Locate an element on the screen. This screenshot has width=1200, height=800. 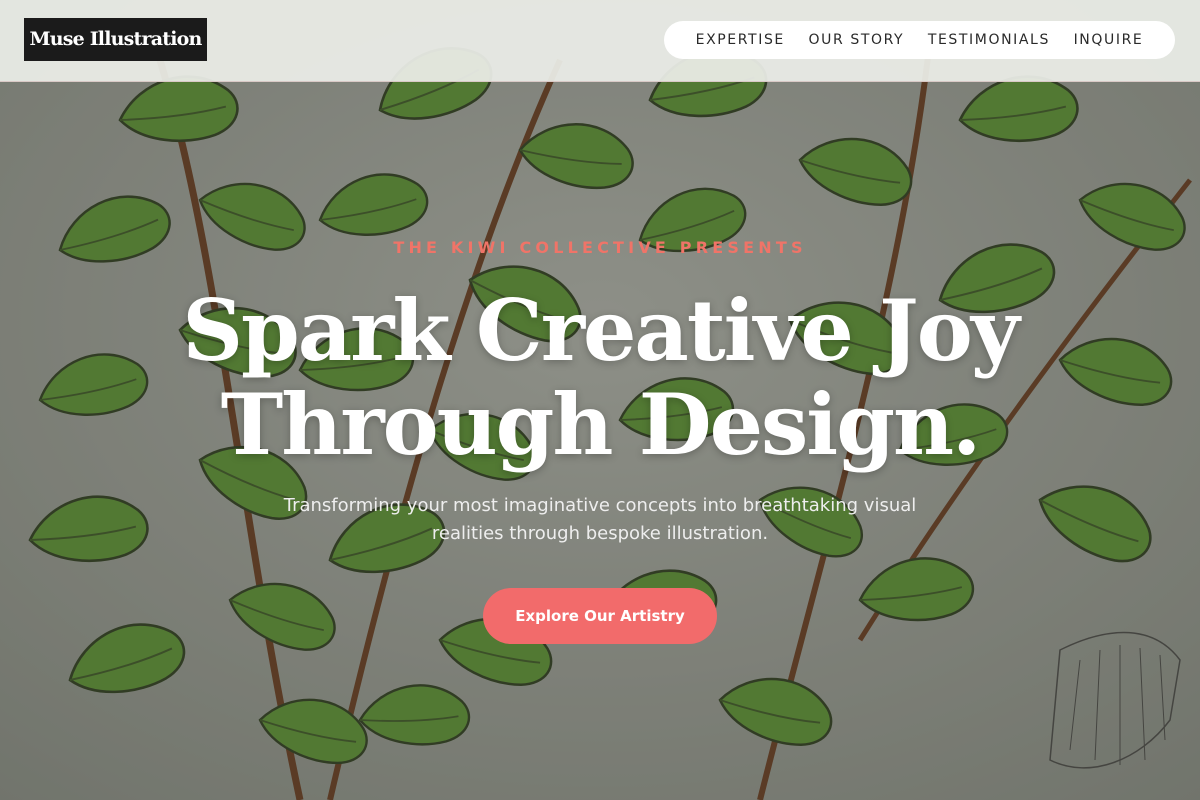
main-nav: EXPERTISE OUR STORY TESTIMONIALS INQUIRE is located at coordinates (919, 40).